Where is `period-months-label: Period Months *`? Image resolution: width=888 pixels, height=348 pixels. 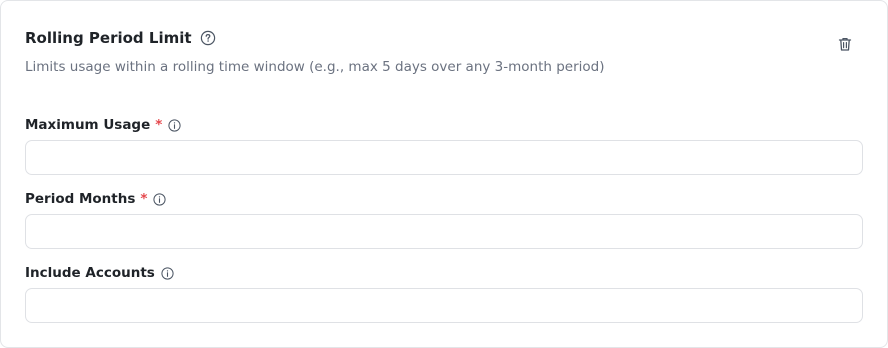 period-months-label: Period Months * is located at coordinates (96, 199).